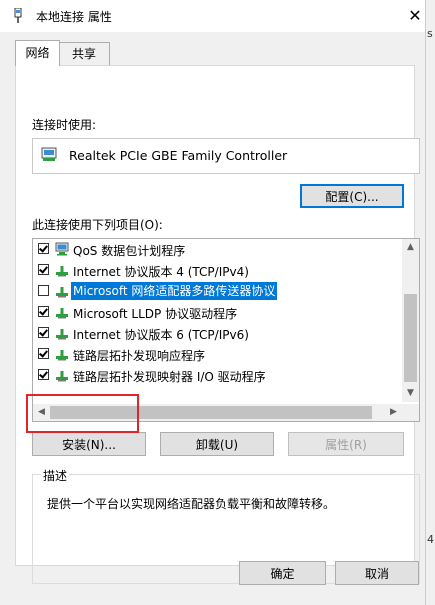 Image resolution: width=435 pixels, height=605 pixels. Describe the element at coordinates (415, 15) in the screenshot. I see `close-icon: ✕` at that location.